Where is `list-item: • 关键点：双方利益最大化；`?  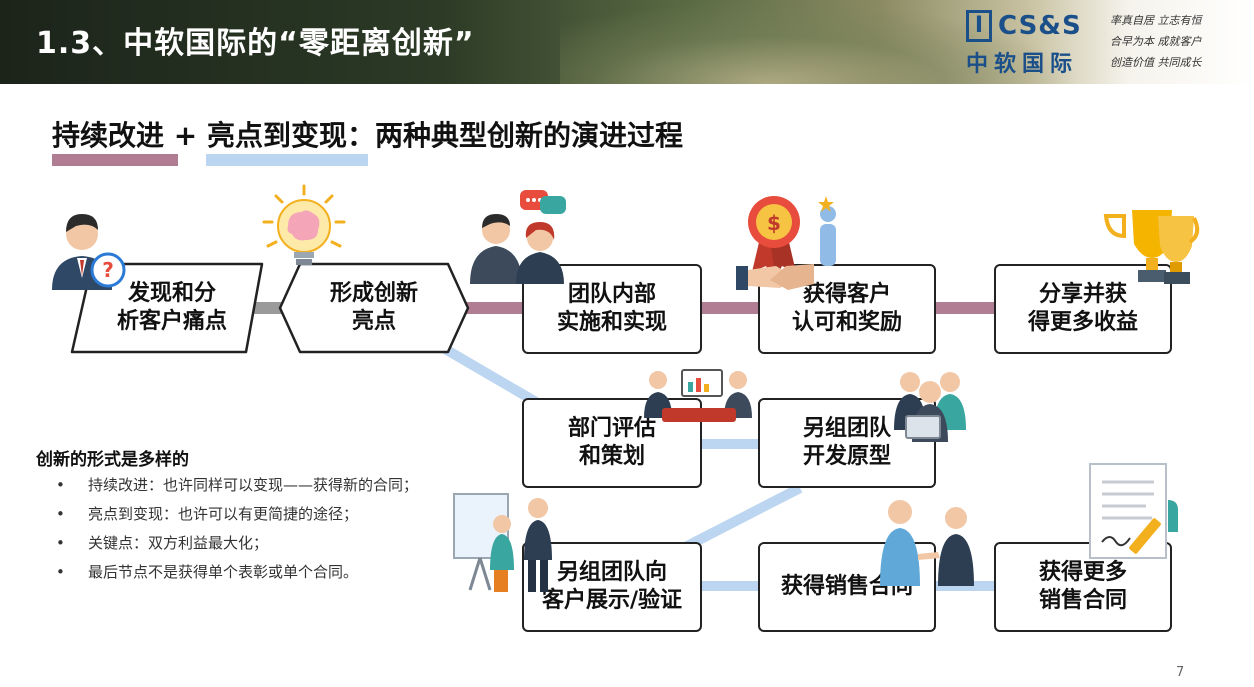
list-item: • 关键点：双方利益最大化； is located at coordinates (246, 543).